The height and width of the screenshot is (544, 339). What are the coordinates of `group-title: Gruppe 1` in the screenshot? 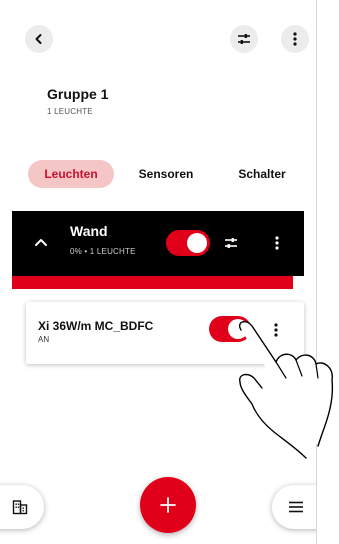 It's located at (78, 94).